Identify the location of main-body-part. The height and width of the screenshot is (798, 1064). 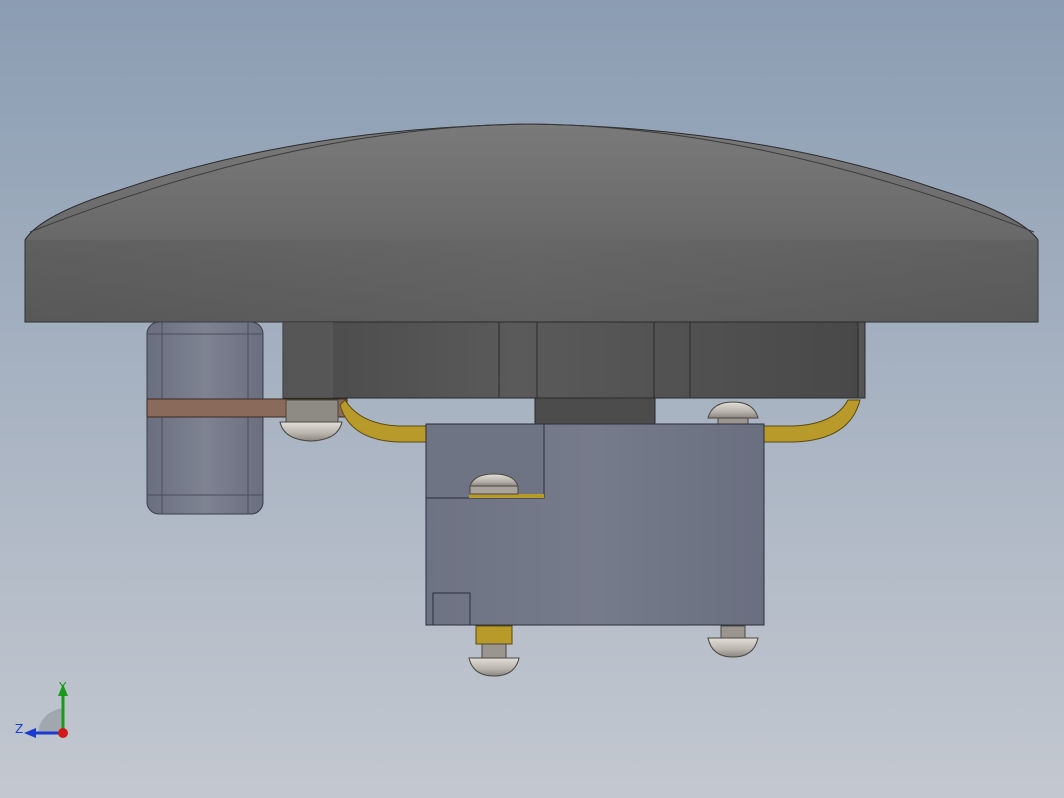
(574, 373).